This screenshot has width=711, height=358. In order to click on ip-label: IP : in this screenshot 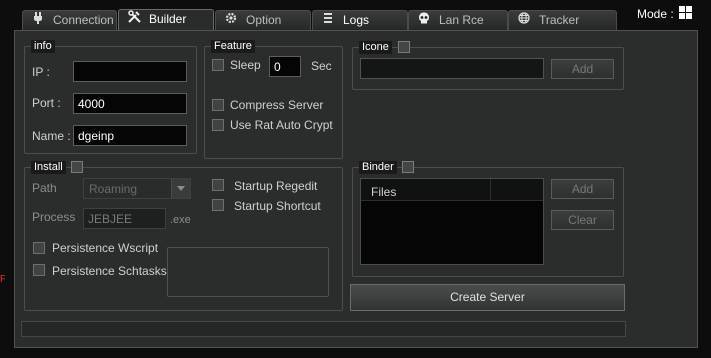, I will do `click(41, 72)`.